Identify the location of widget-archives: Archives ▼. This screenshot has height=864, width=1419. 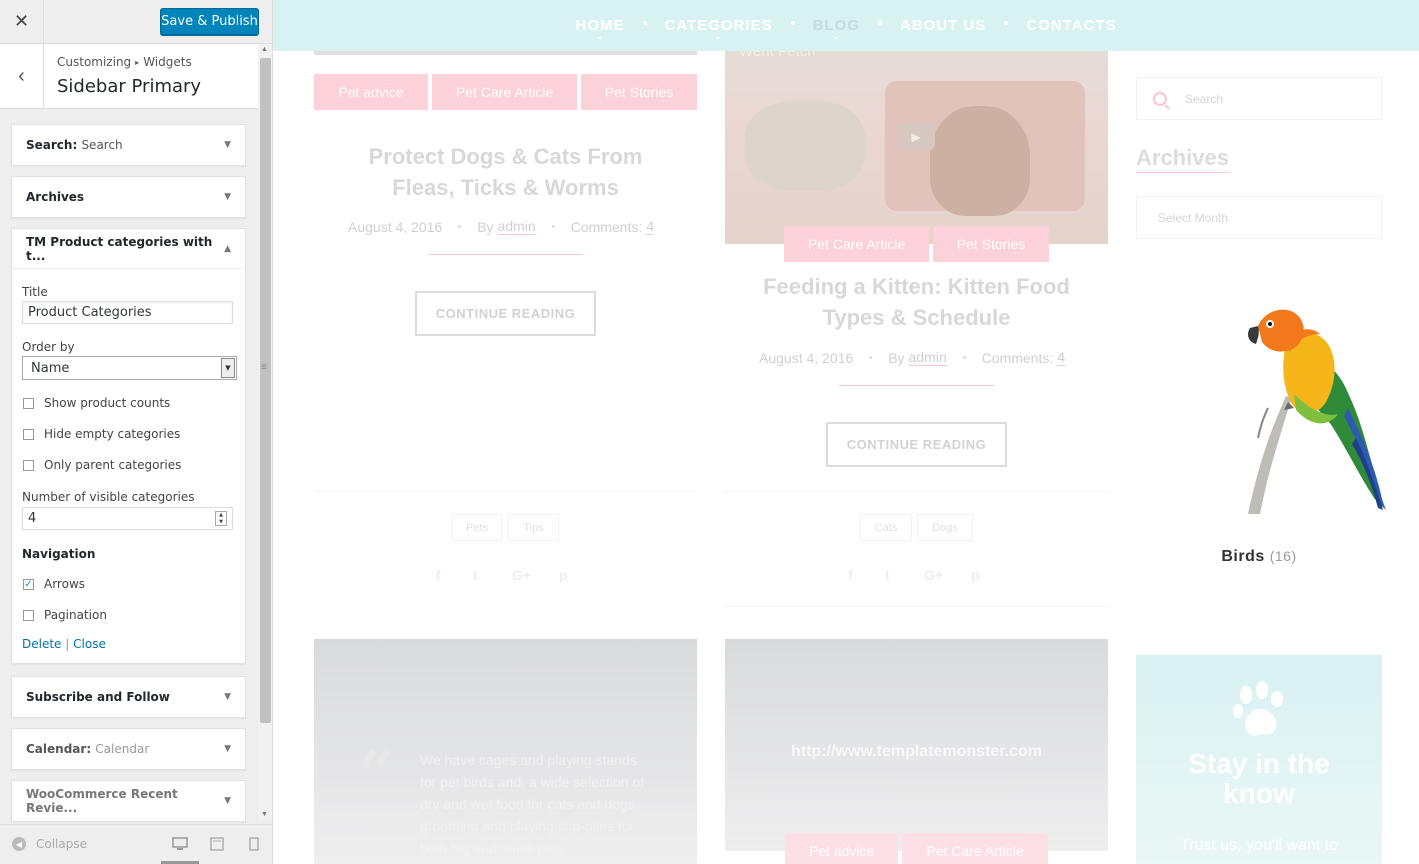
(128, 197).